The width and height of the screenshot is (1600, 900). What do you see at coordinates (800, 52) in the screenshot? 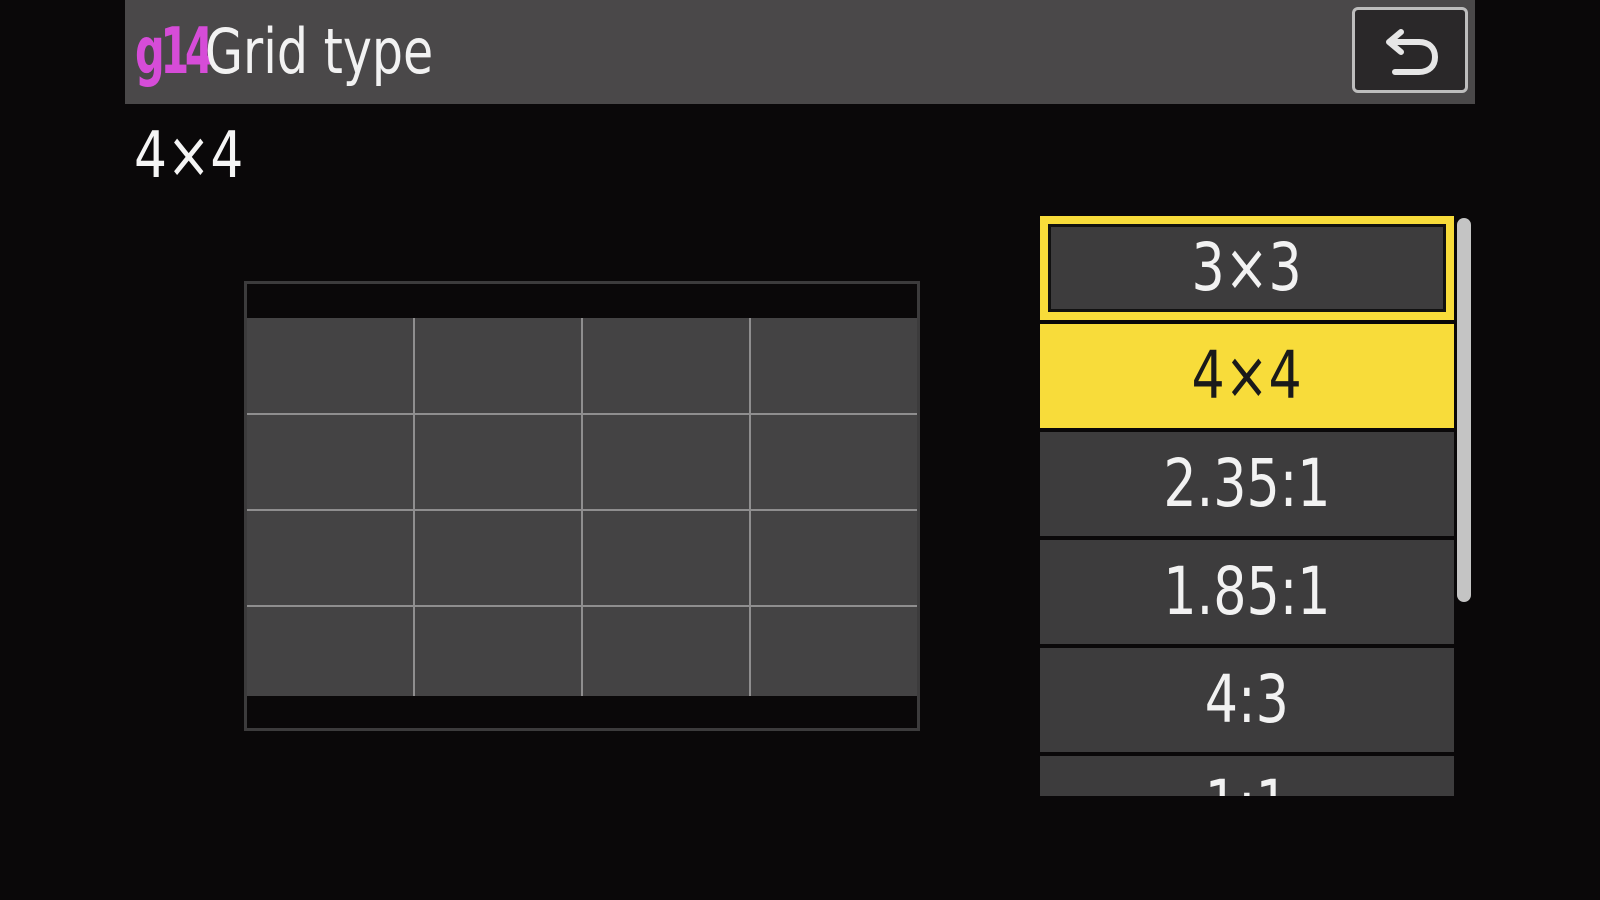
I see `menu-header: g14 Grid type` at bounding box center [800, 52].